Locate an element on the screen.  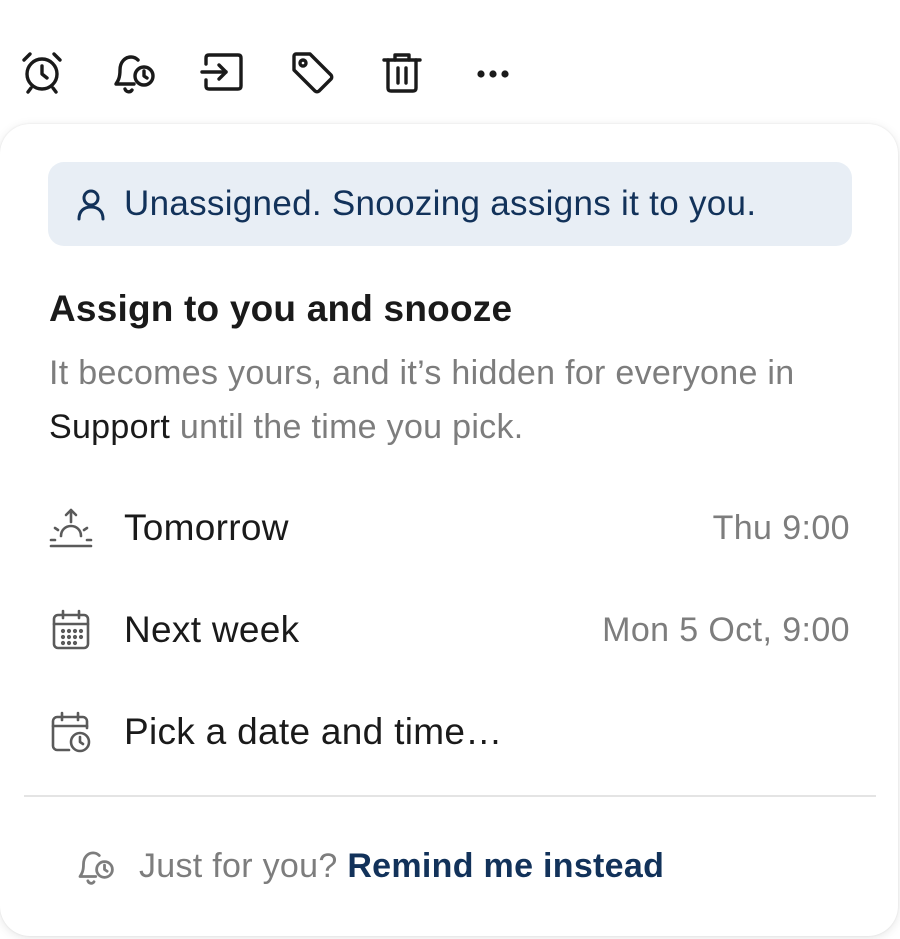
delete-button is located at coordinates (402, 72).